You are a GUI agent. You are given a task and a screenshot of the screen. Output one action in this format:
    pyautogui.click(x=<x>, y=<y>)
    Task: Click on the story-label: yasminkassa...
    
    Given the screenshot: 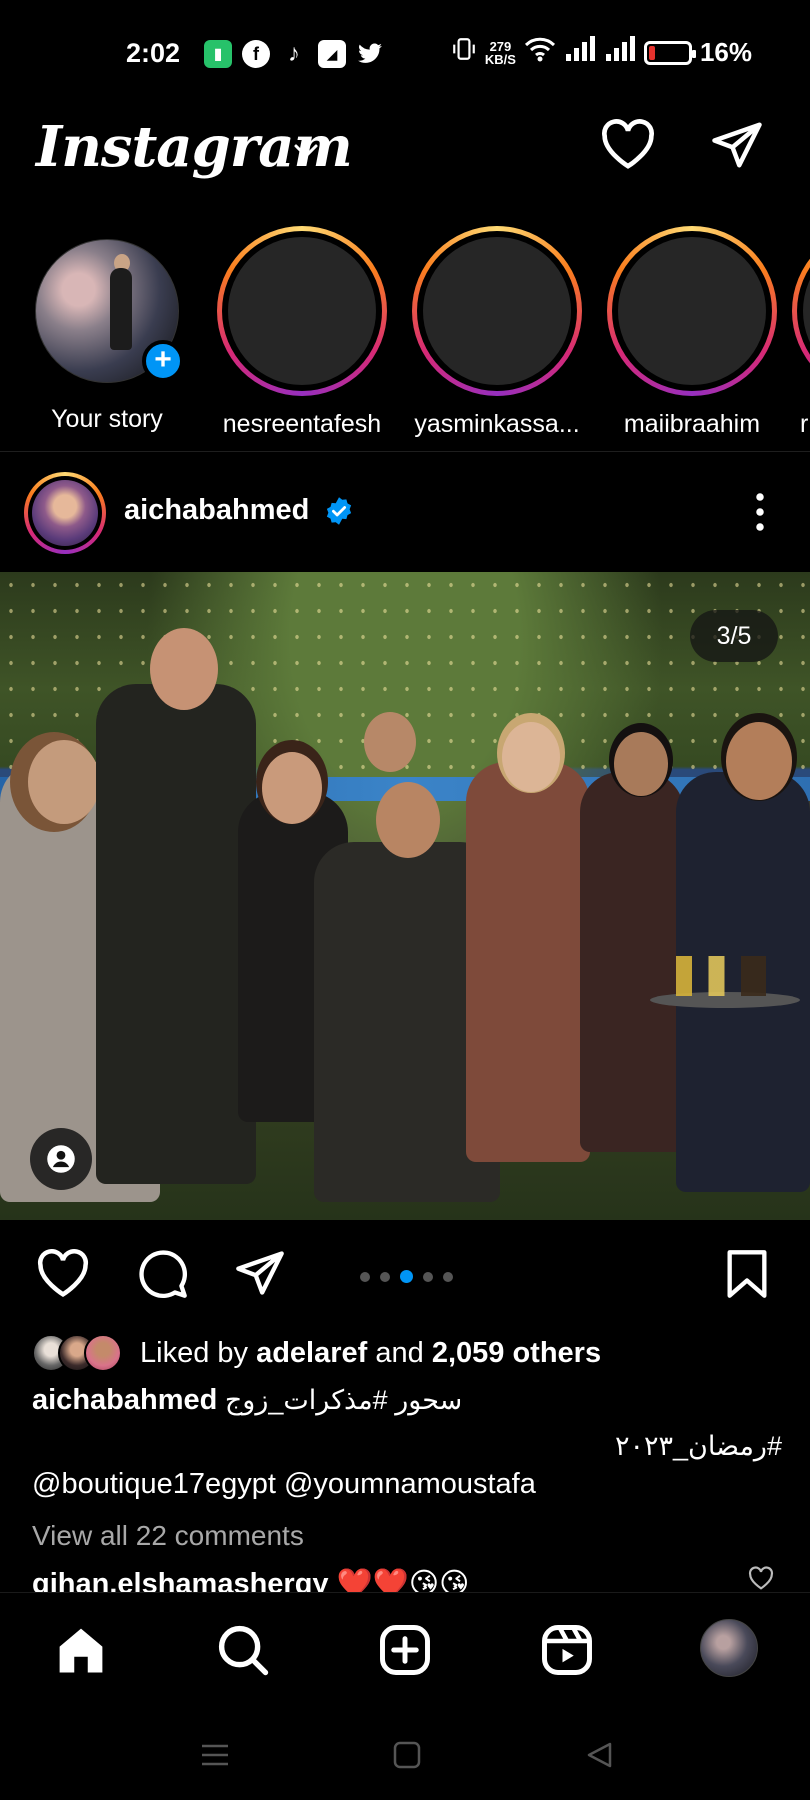 What is the action you would take?
    pyautogui.click(x=497, y=424)
    